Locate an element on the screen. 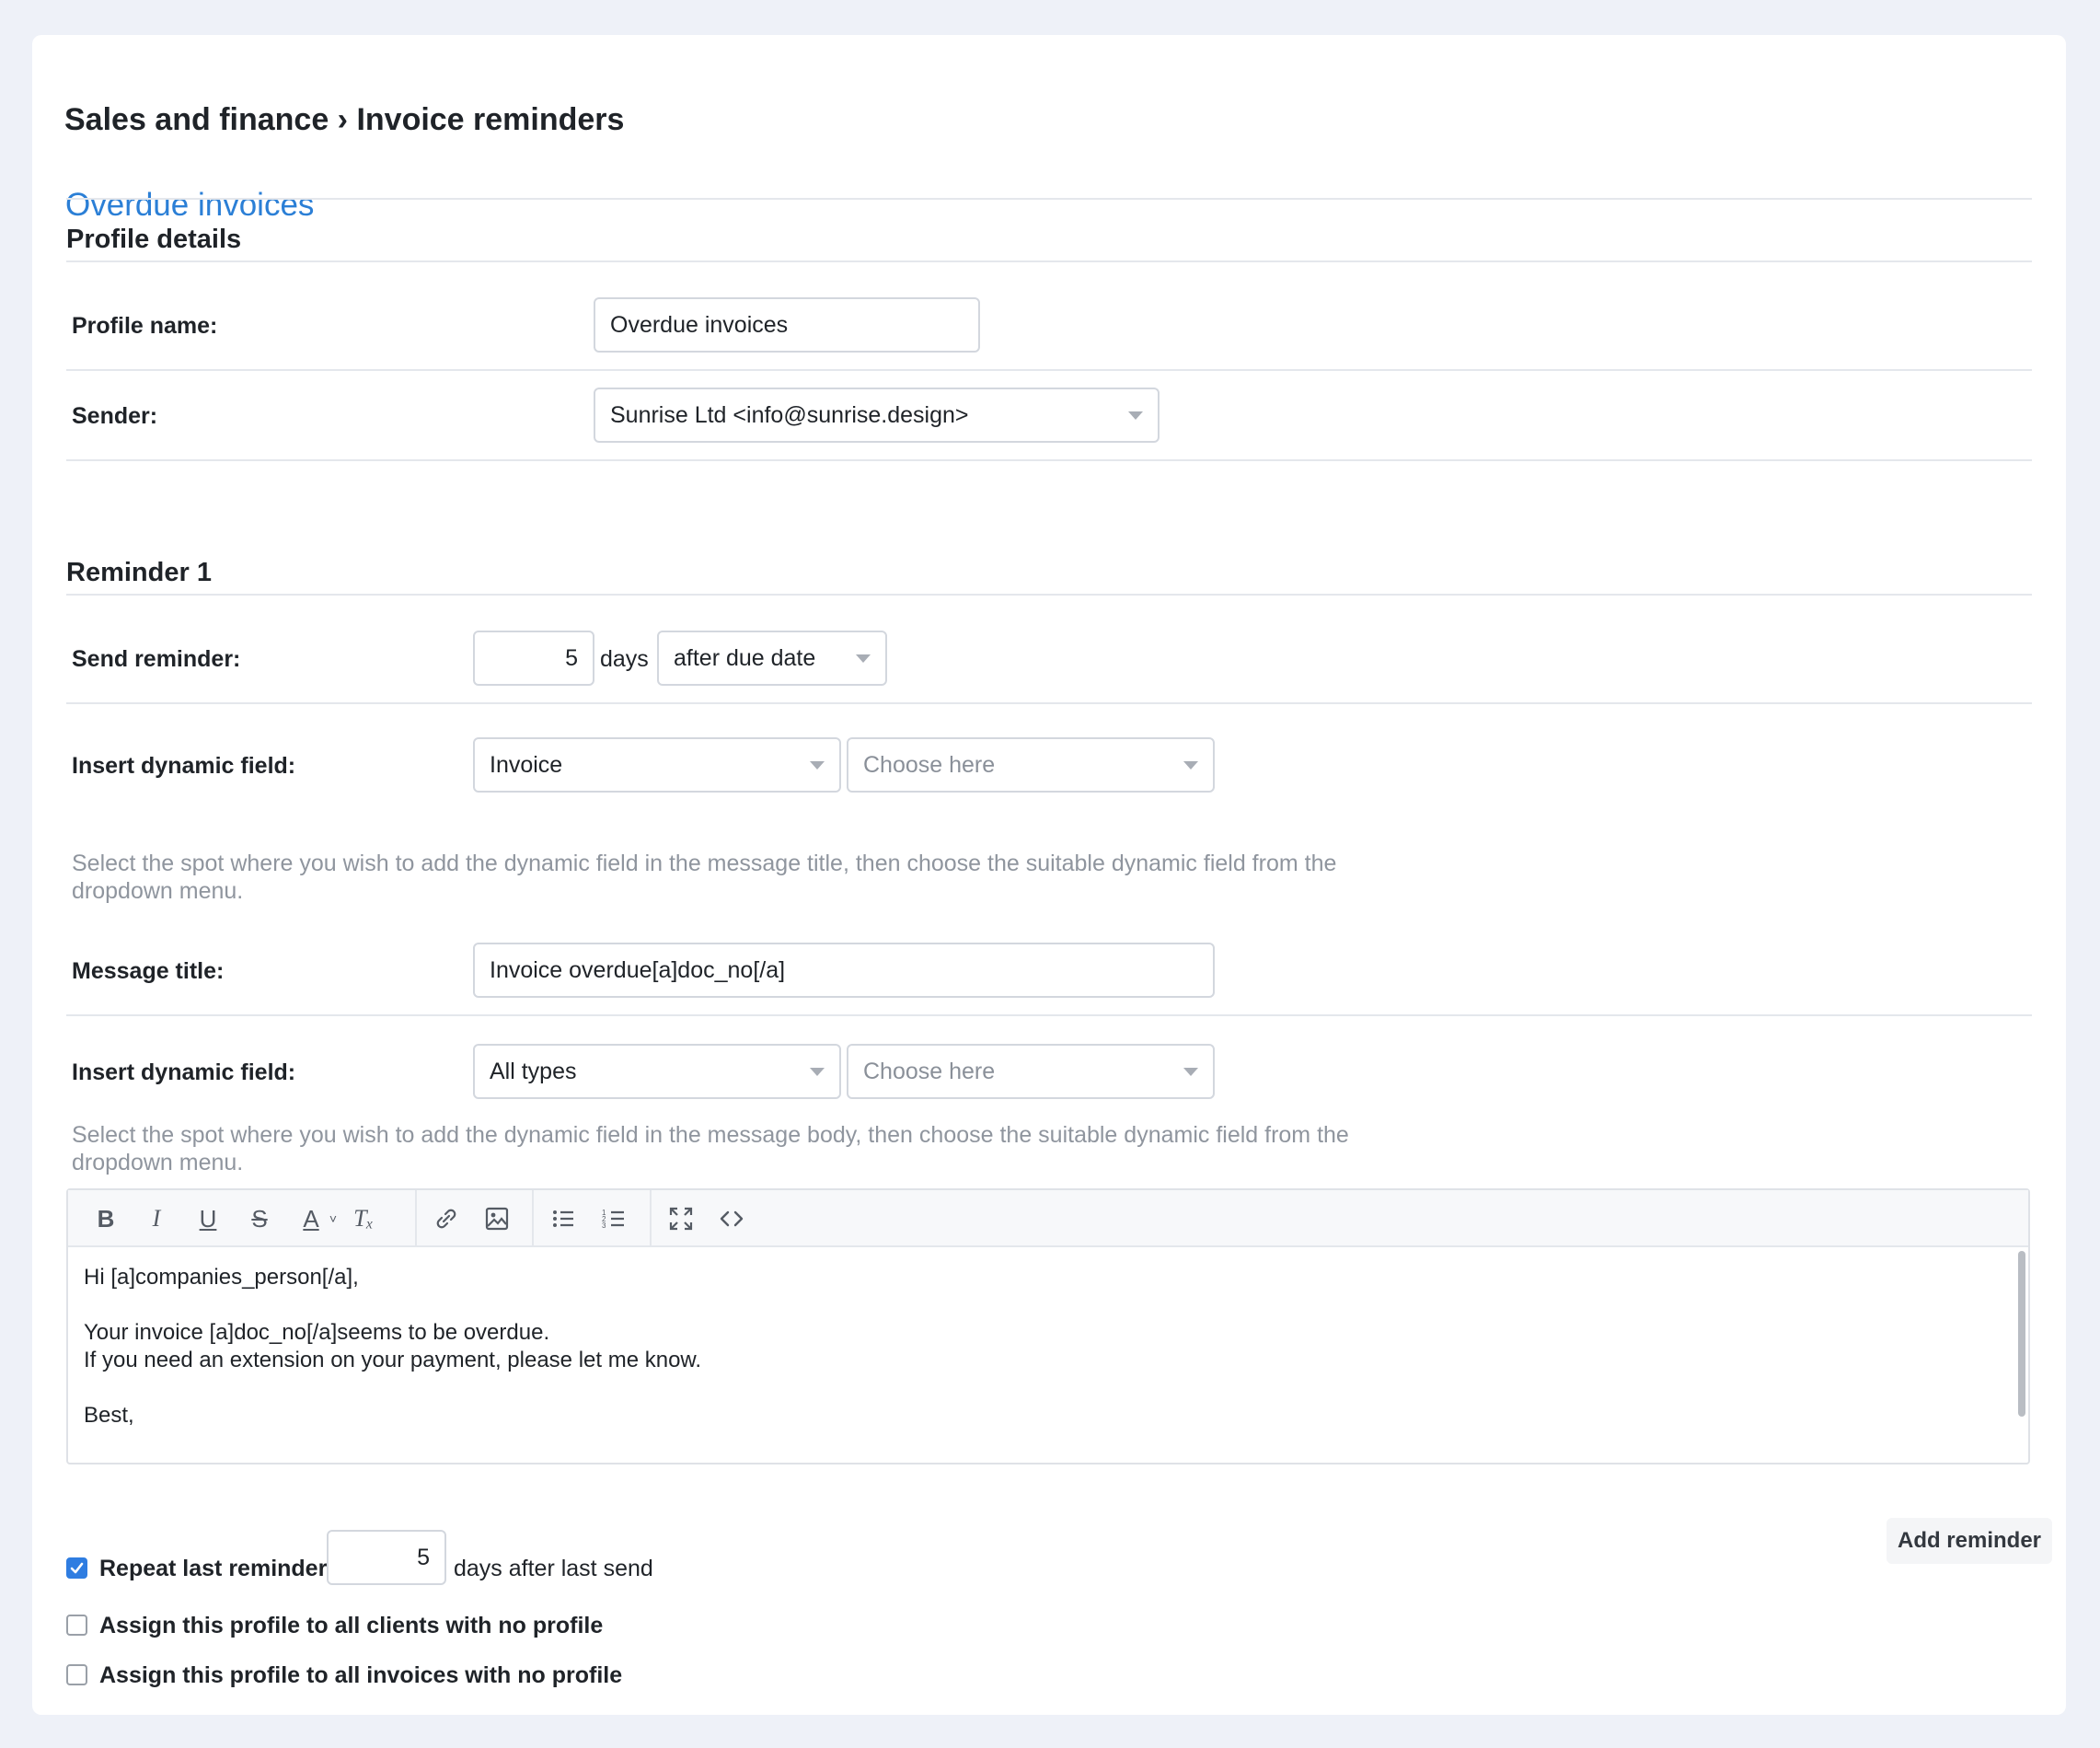 This screenshot has width=2100, height=1748. check-icon is located at coordinates (77, 1568).